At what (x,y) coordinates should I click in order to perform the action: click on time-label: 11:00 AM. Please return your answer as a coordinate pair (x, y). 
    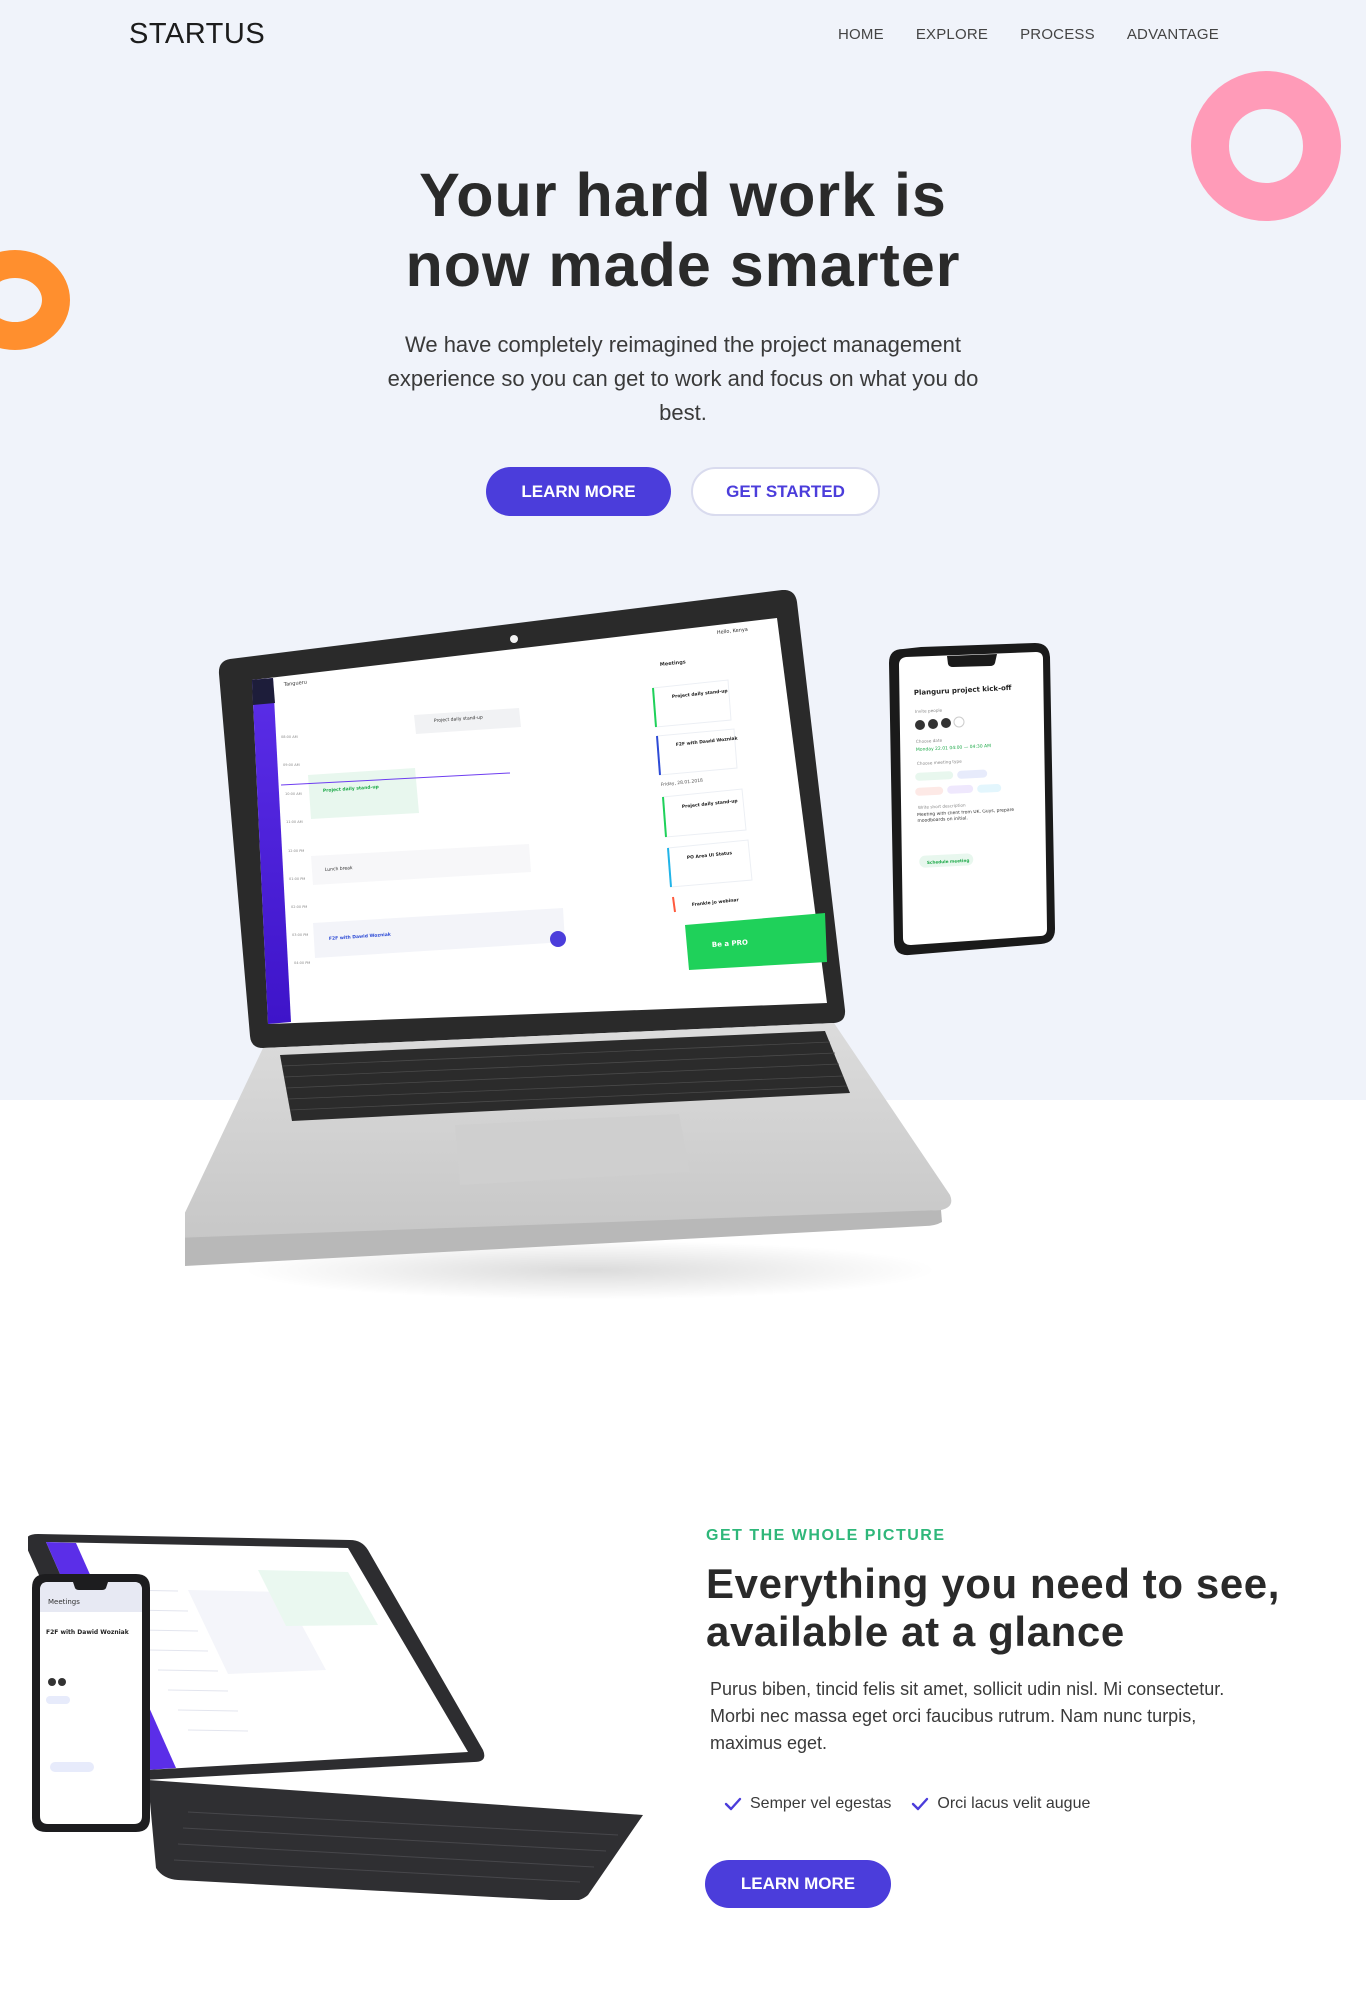
    Looking at the image, I should click on (294, 822).